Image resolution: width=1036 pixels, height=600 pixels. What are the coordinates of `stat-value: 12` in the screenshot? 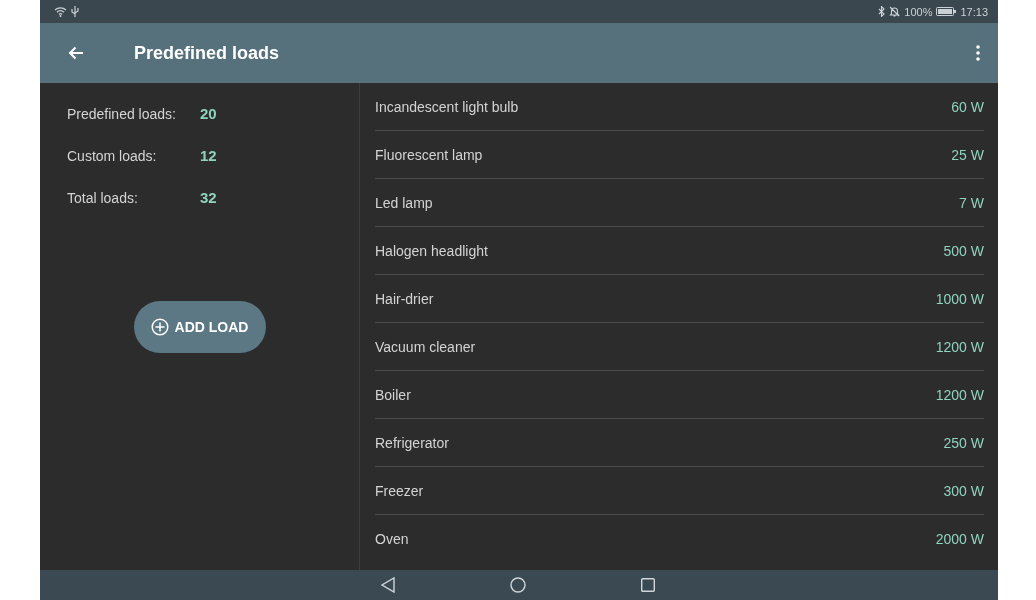 It's located at (208, 155).